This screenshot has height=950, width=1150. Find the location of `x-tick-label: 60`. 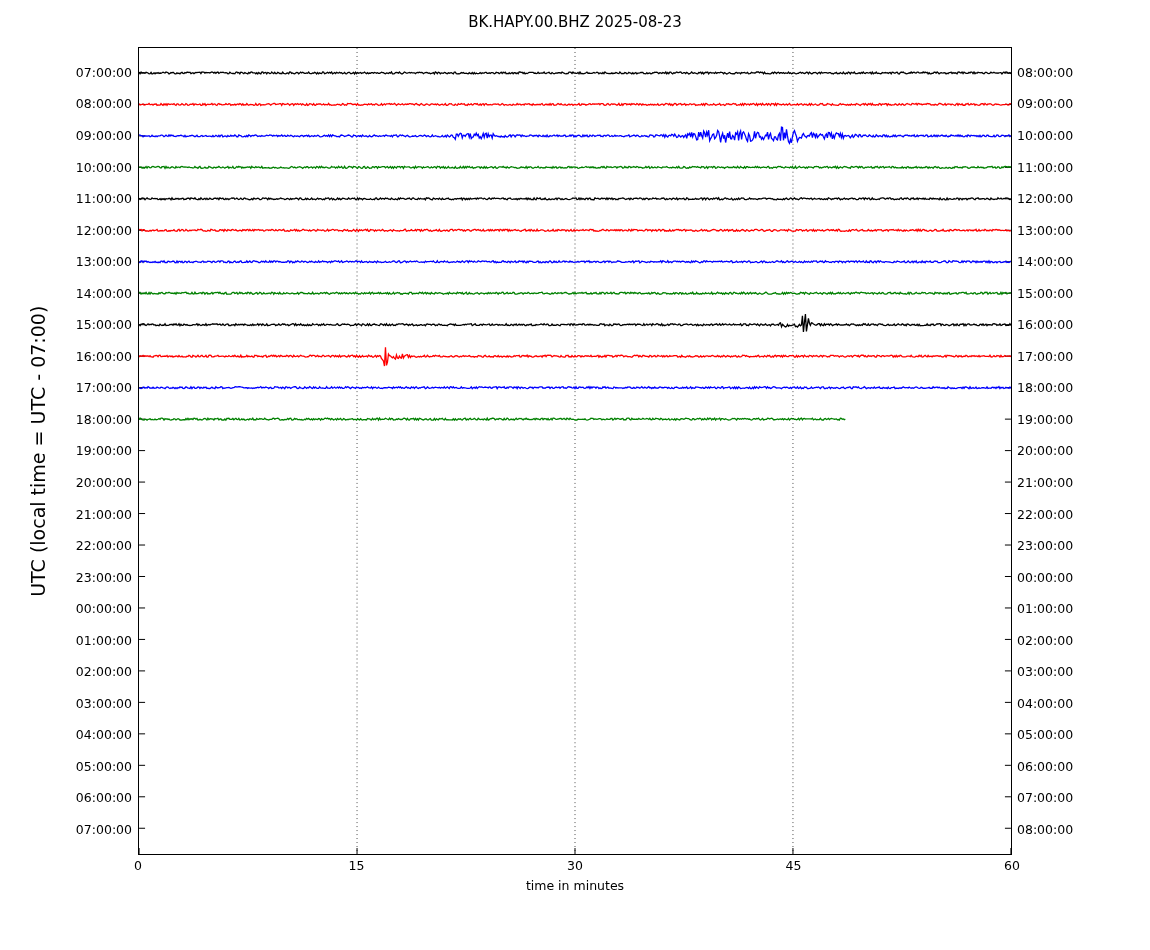

x-tick-label: 60 is located at coordinates (1012, 866).